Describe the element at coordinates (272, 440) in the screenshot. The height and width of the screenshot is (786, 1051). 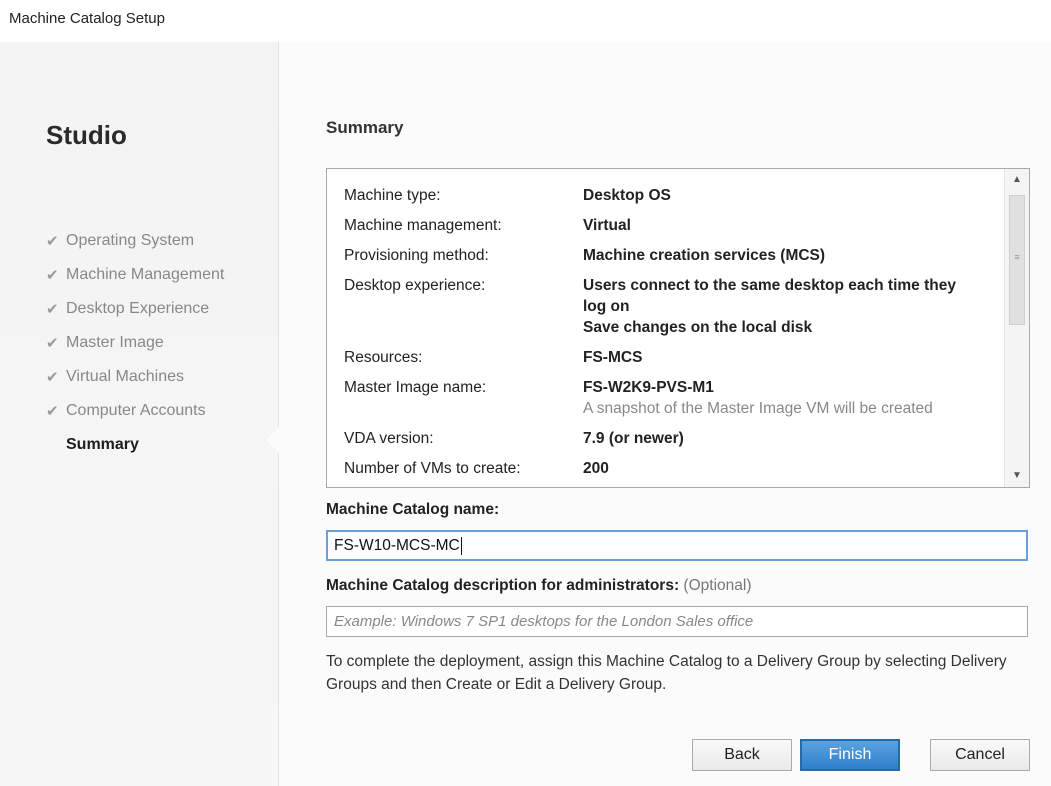
I see `active-step-pointer` at that location.